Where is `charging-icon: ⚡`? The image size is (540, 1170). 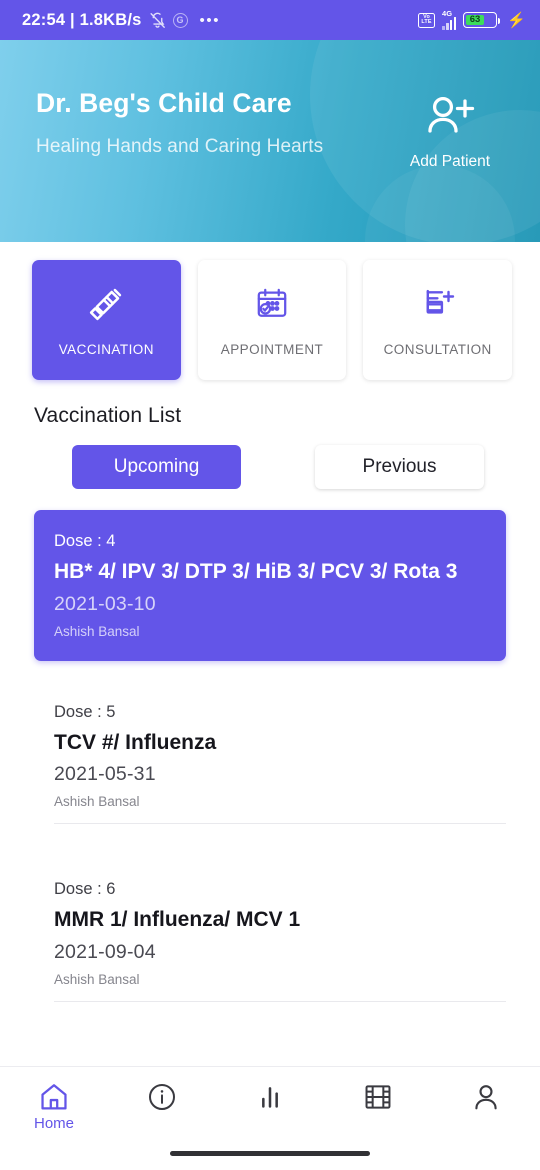
charging-icon: ⚡ is located at coordinates (516, 20).